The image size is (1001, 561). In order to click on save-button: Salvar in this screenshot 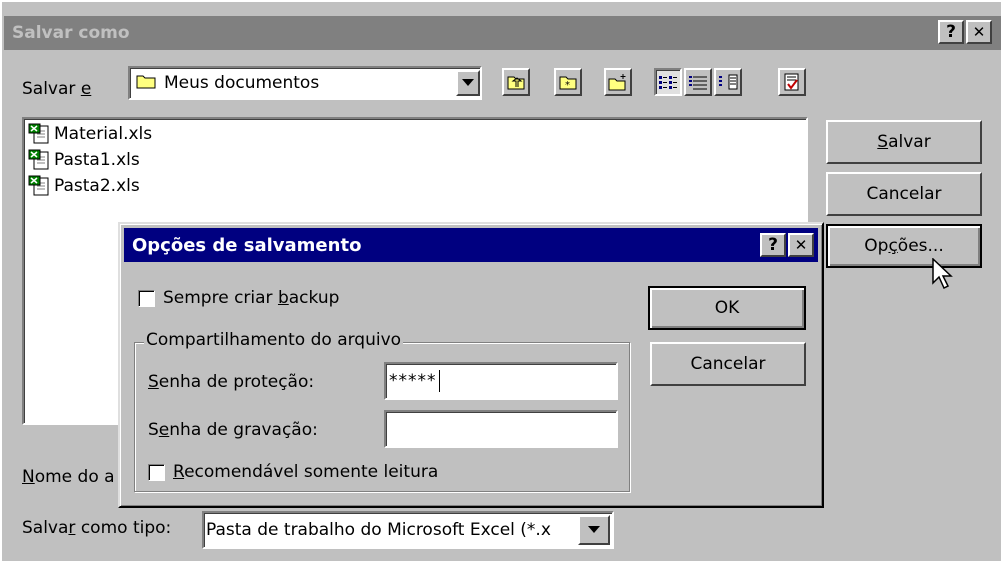, I will do `click(904, 142)`.